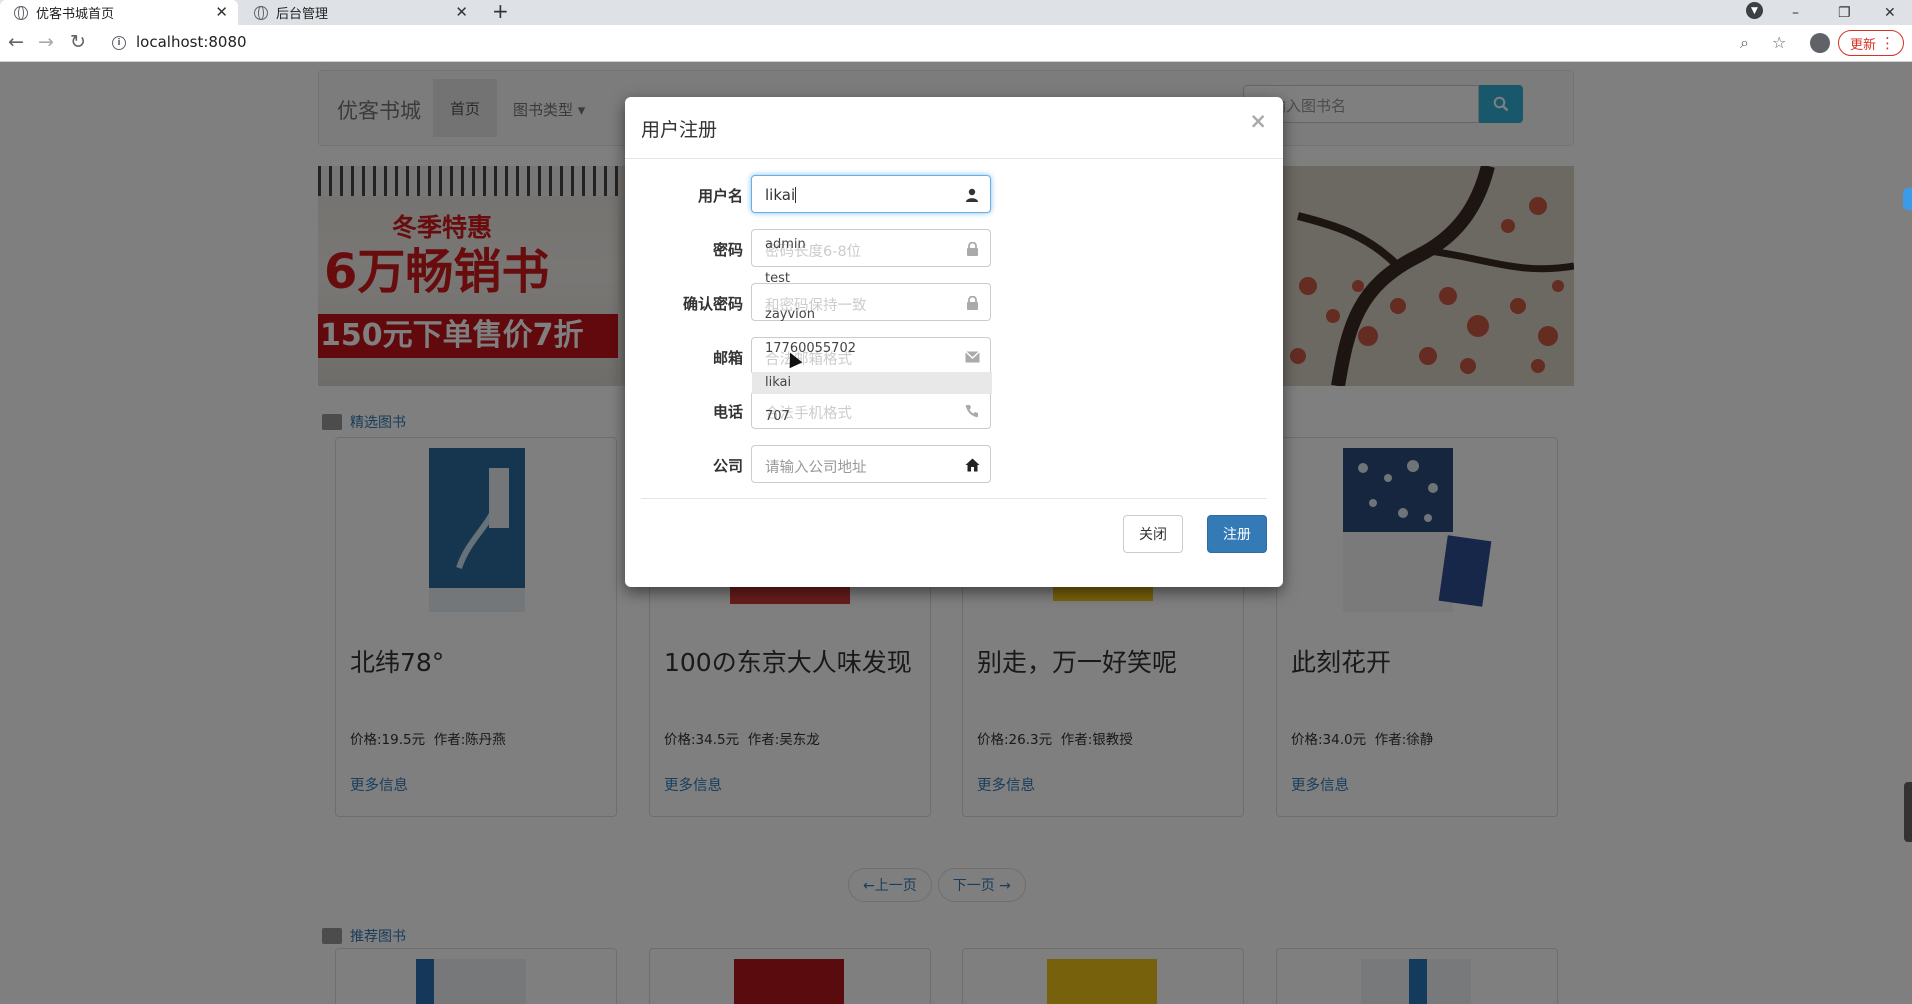  What do you see at coordinates (1887, 43) in the screenshot?
I see `more-menu-icon: ⋮` at bounding box center [1887, 43].